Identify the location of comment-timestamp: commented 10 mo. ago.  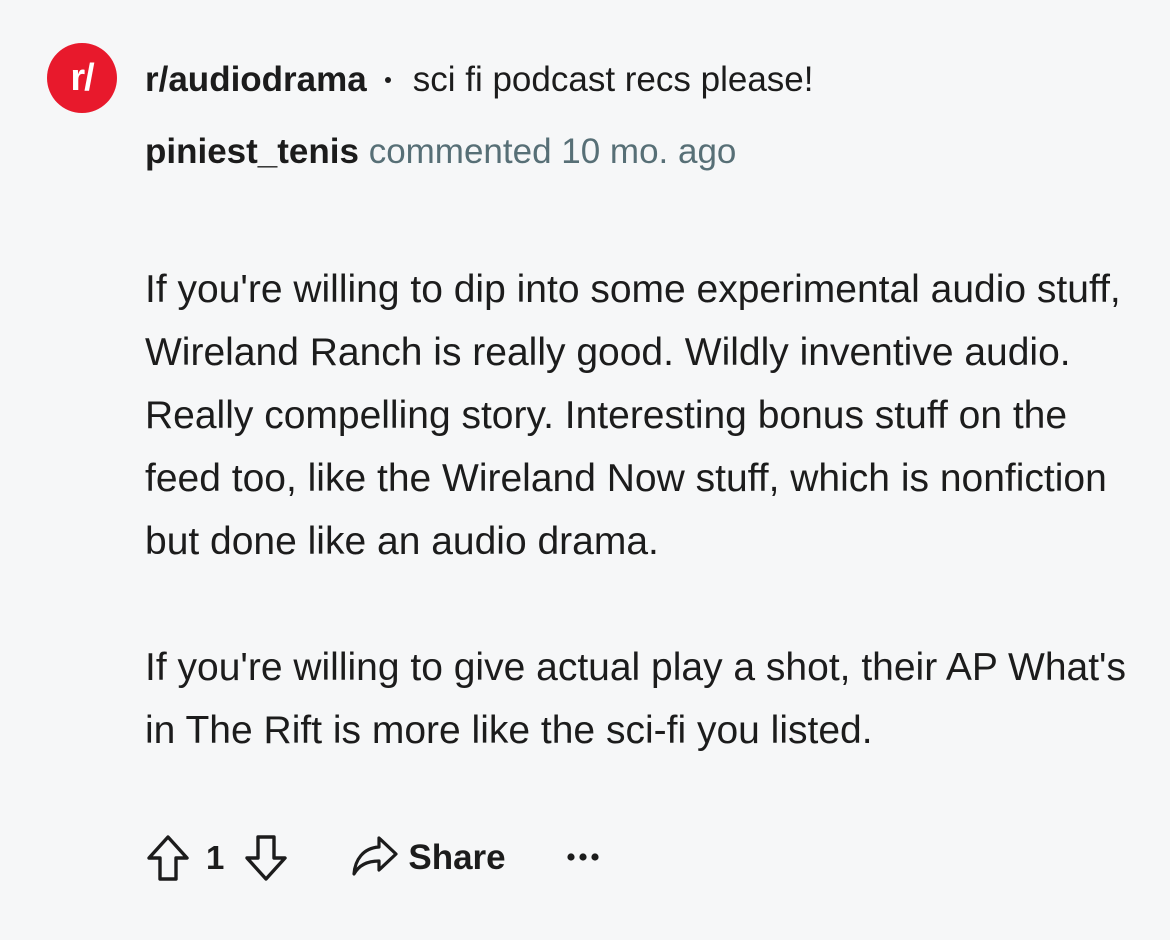
(552, 151).